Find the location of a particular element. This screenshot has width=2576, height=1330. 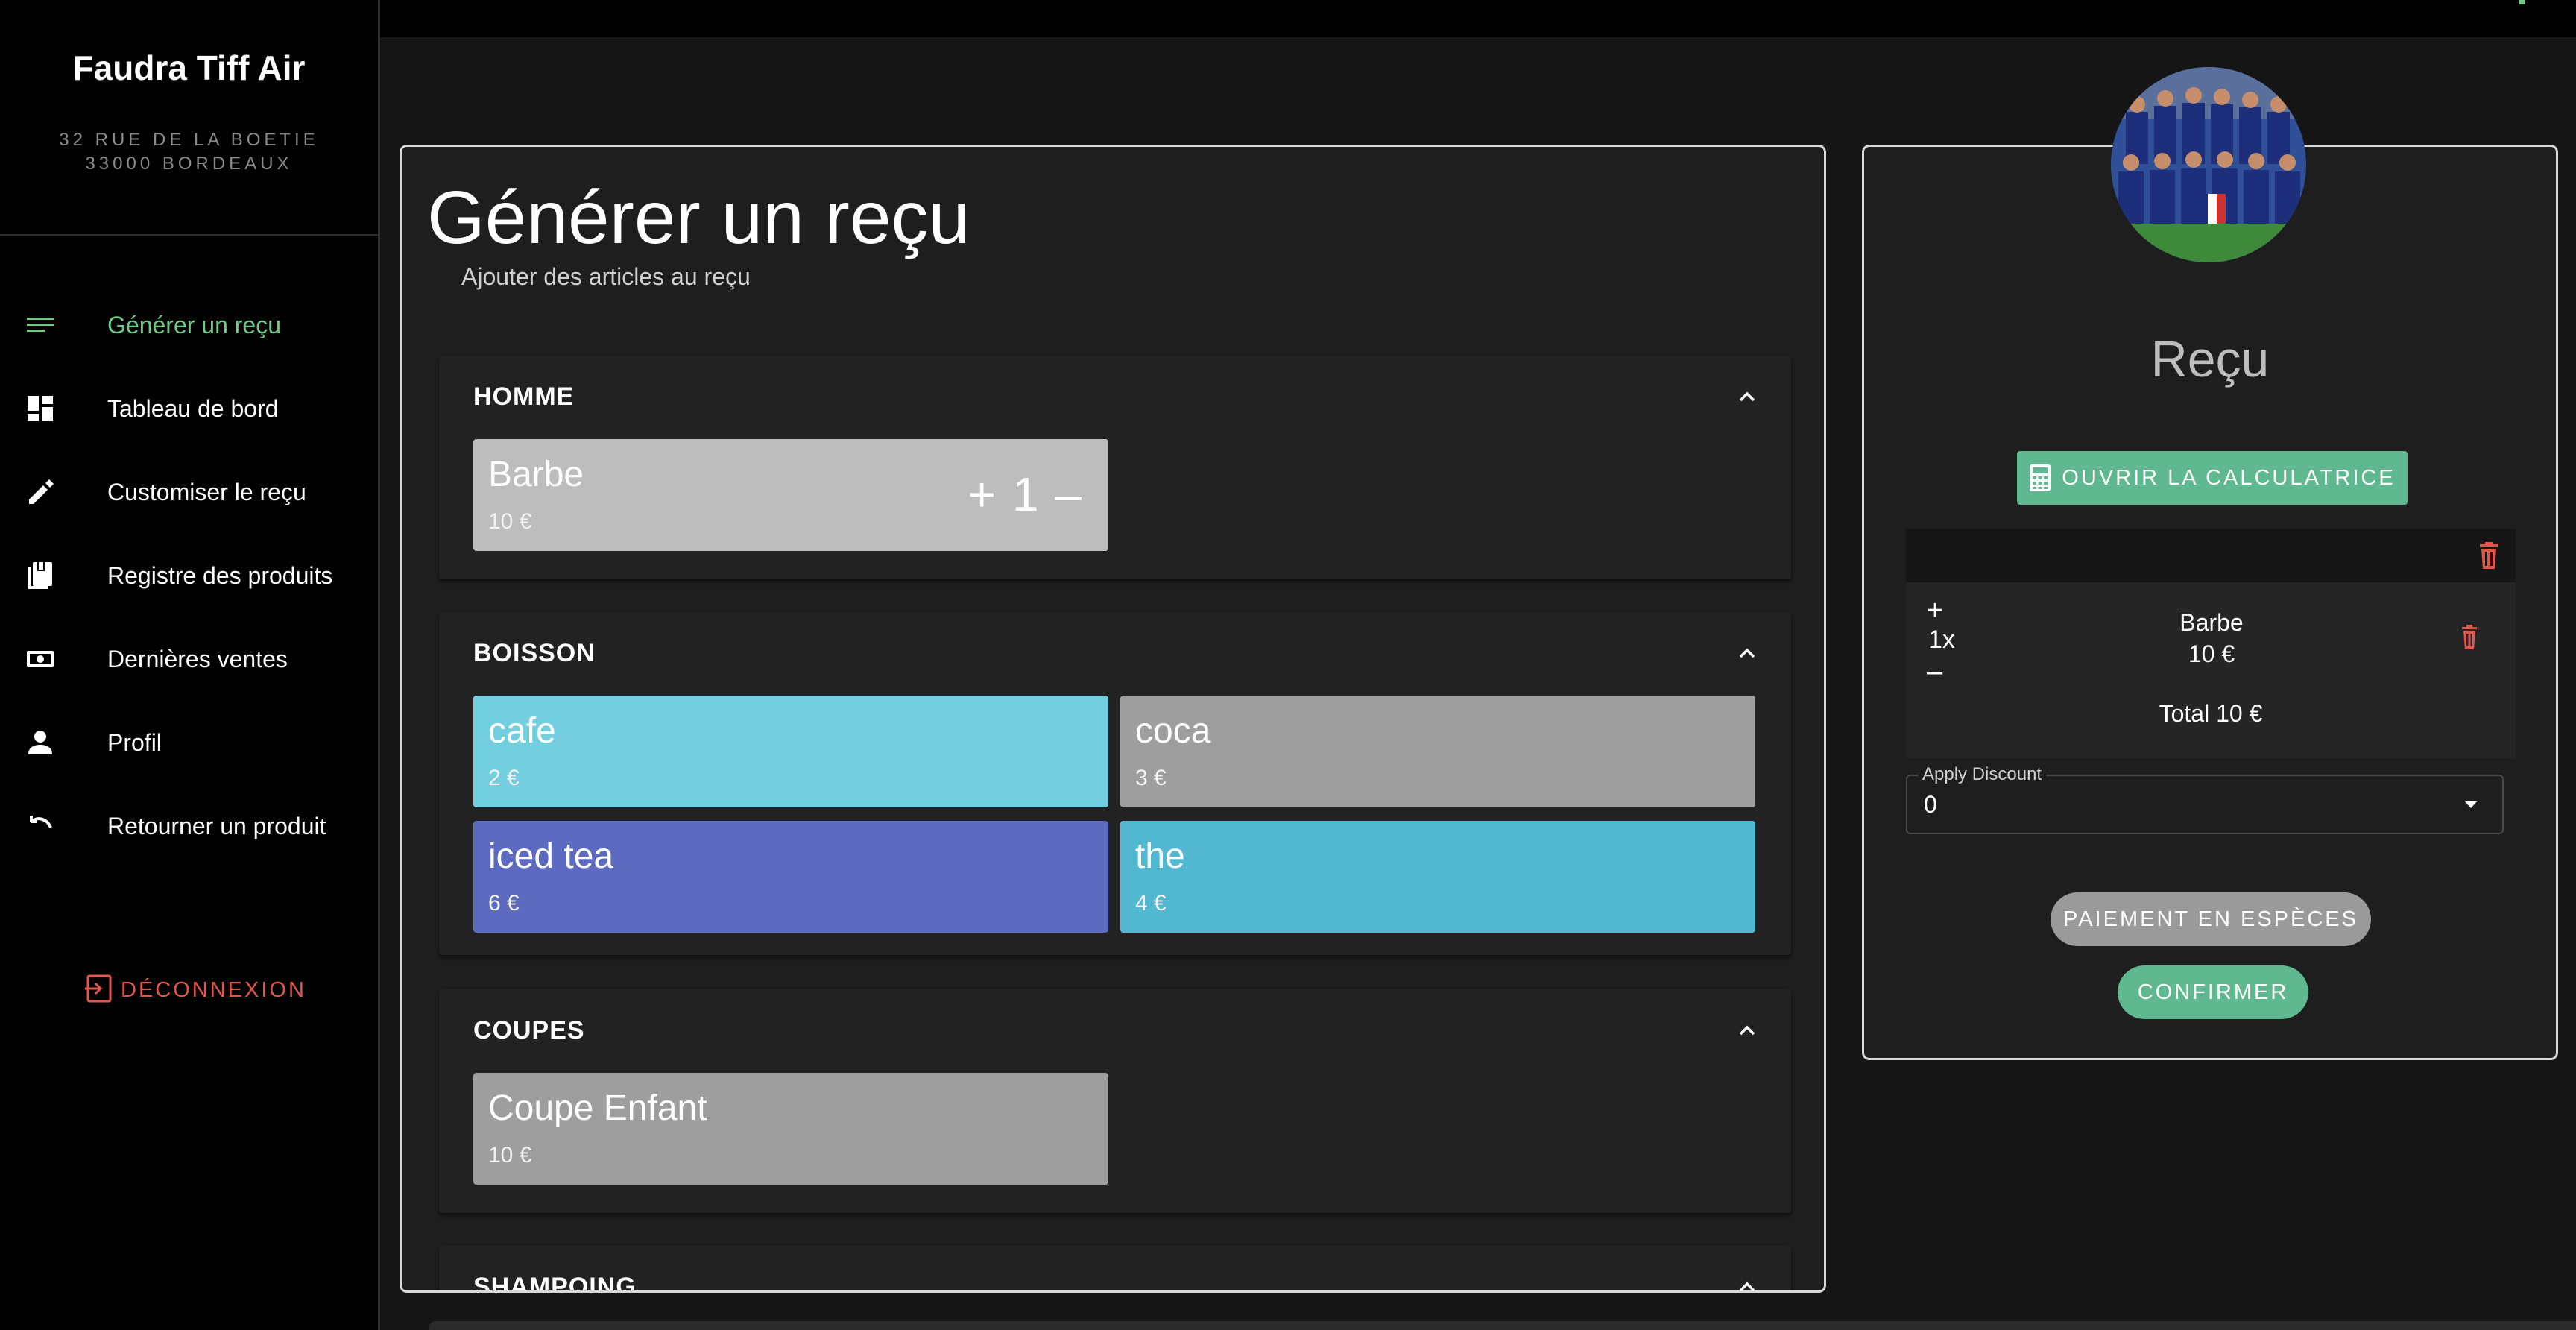

product-name: Barbe is located at coordinates (536, 474).